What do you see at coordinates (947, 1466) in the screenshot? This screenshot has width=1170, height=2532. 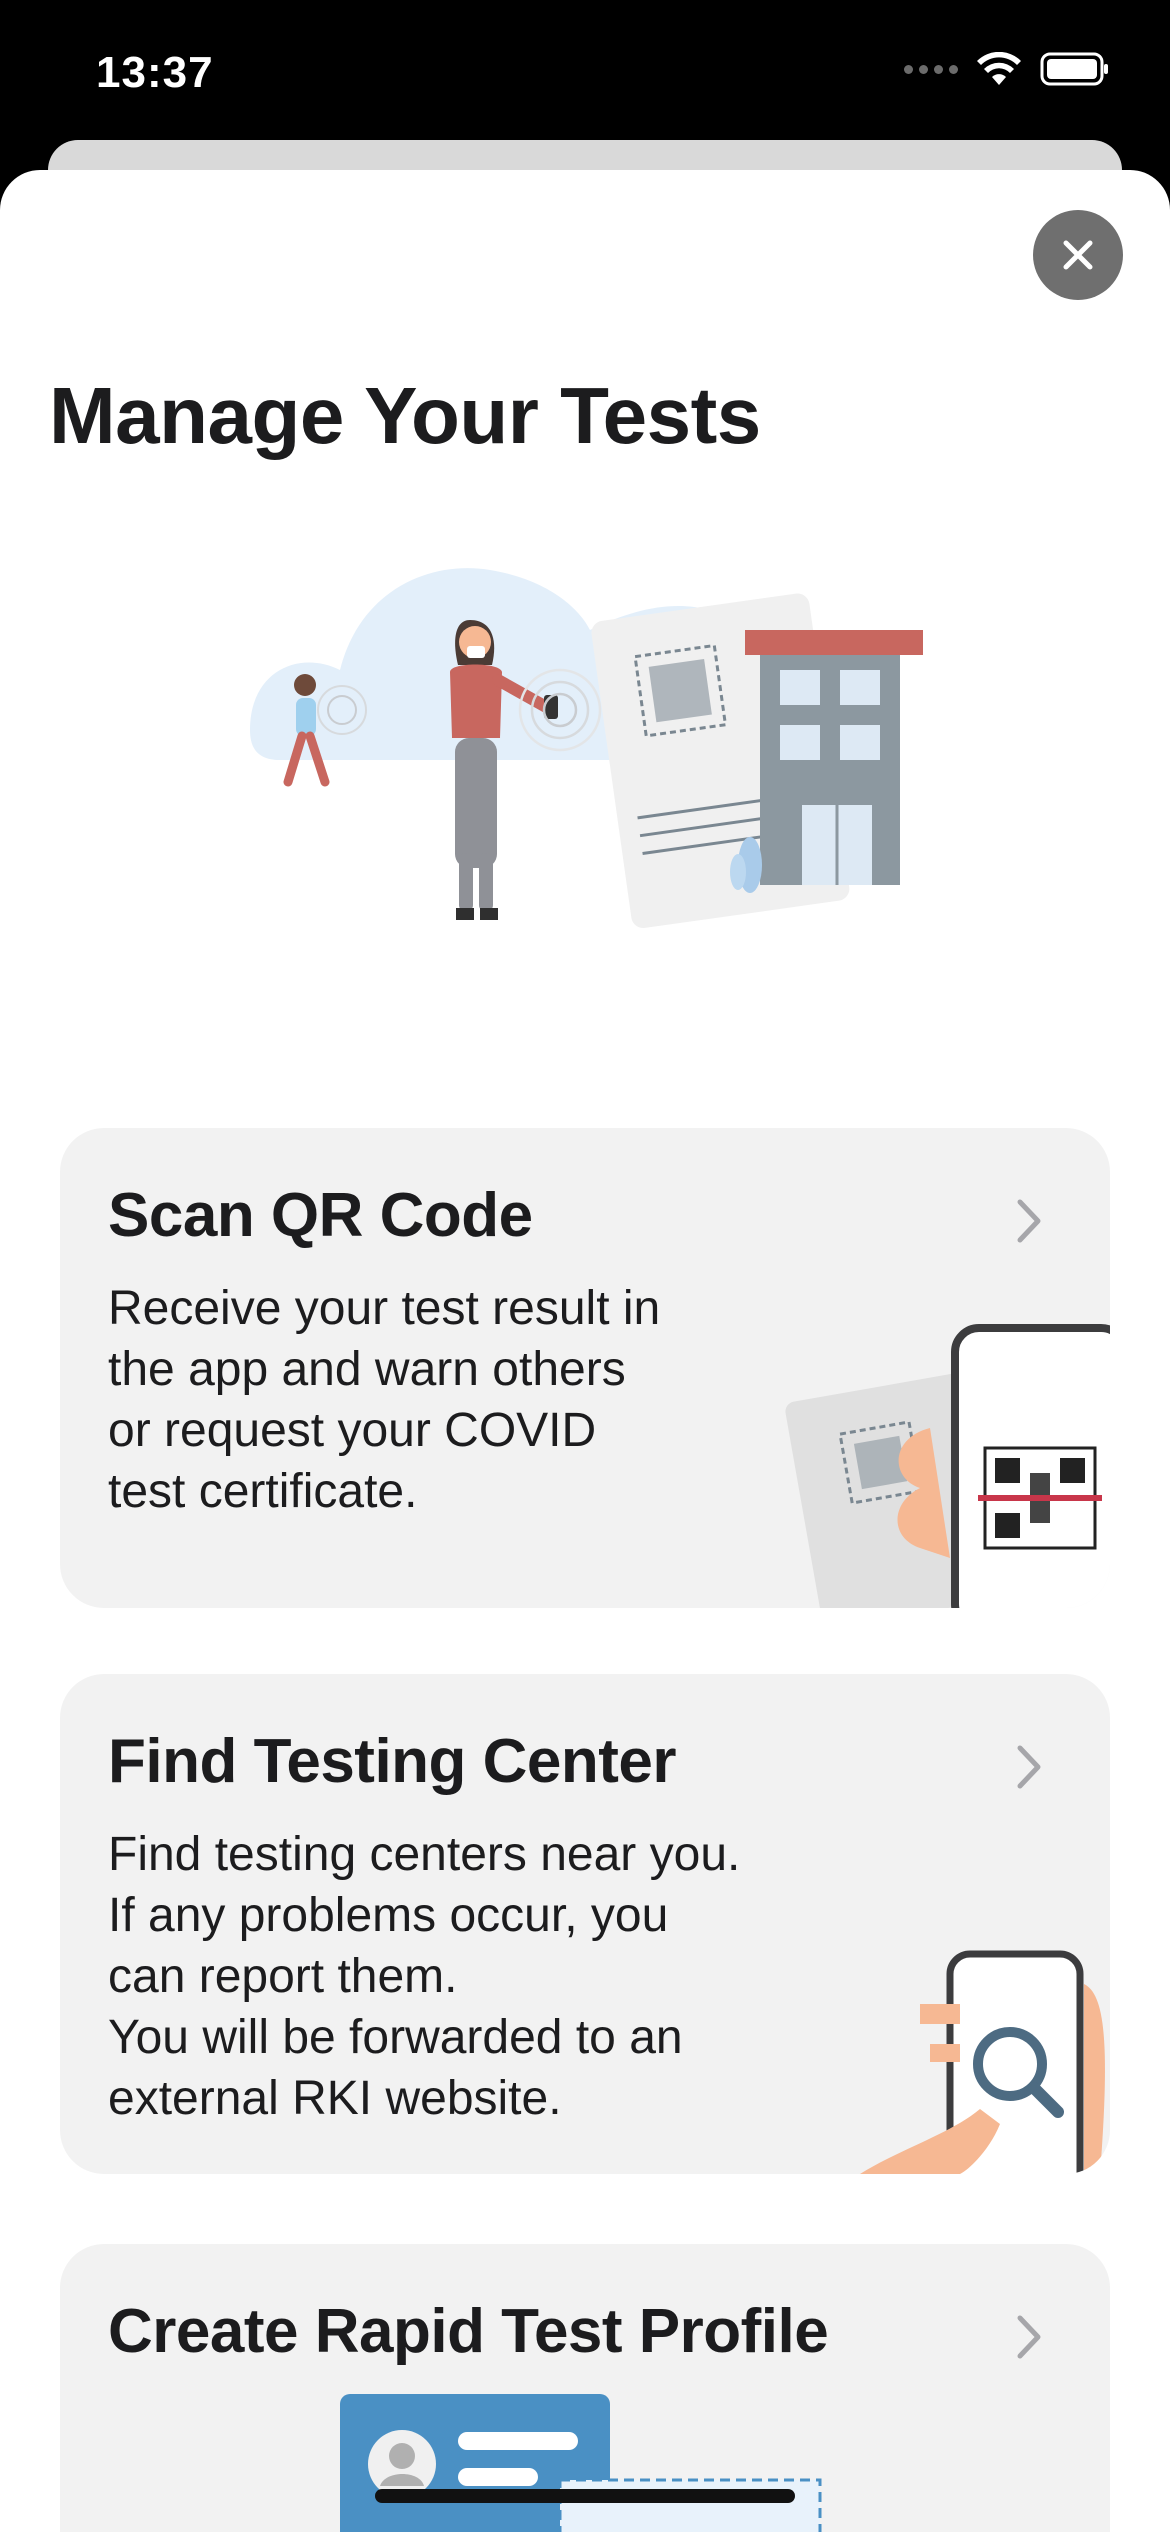 I see `phone-scan-illustration` at bounding box center [947, 1466].